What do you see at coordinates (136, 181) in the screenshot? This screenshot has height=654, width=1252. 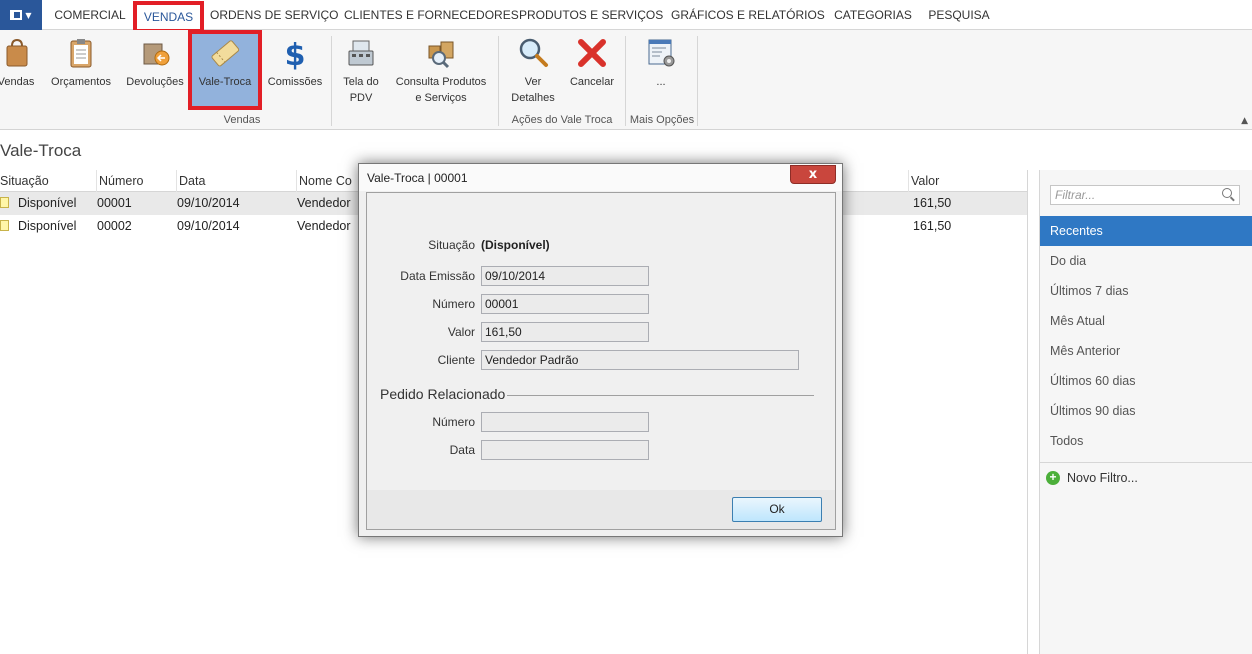 I see `header-numero: Número` at bounding box center [136, 181].